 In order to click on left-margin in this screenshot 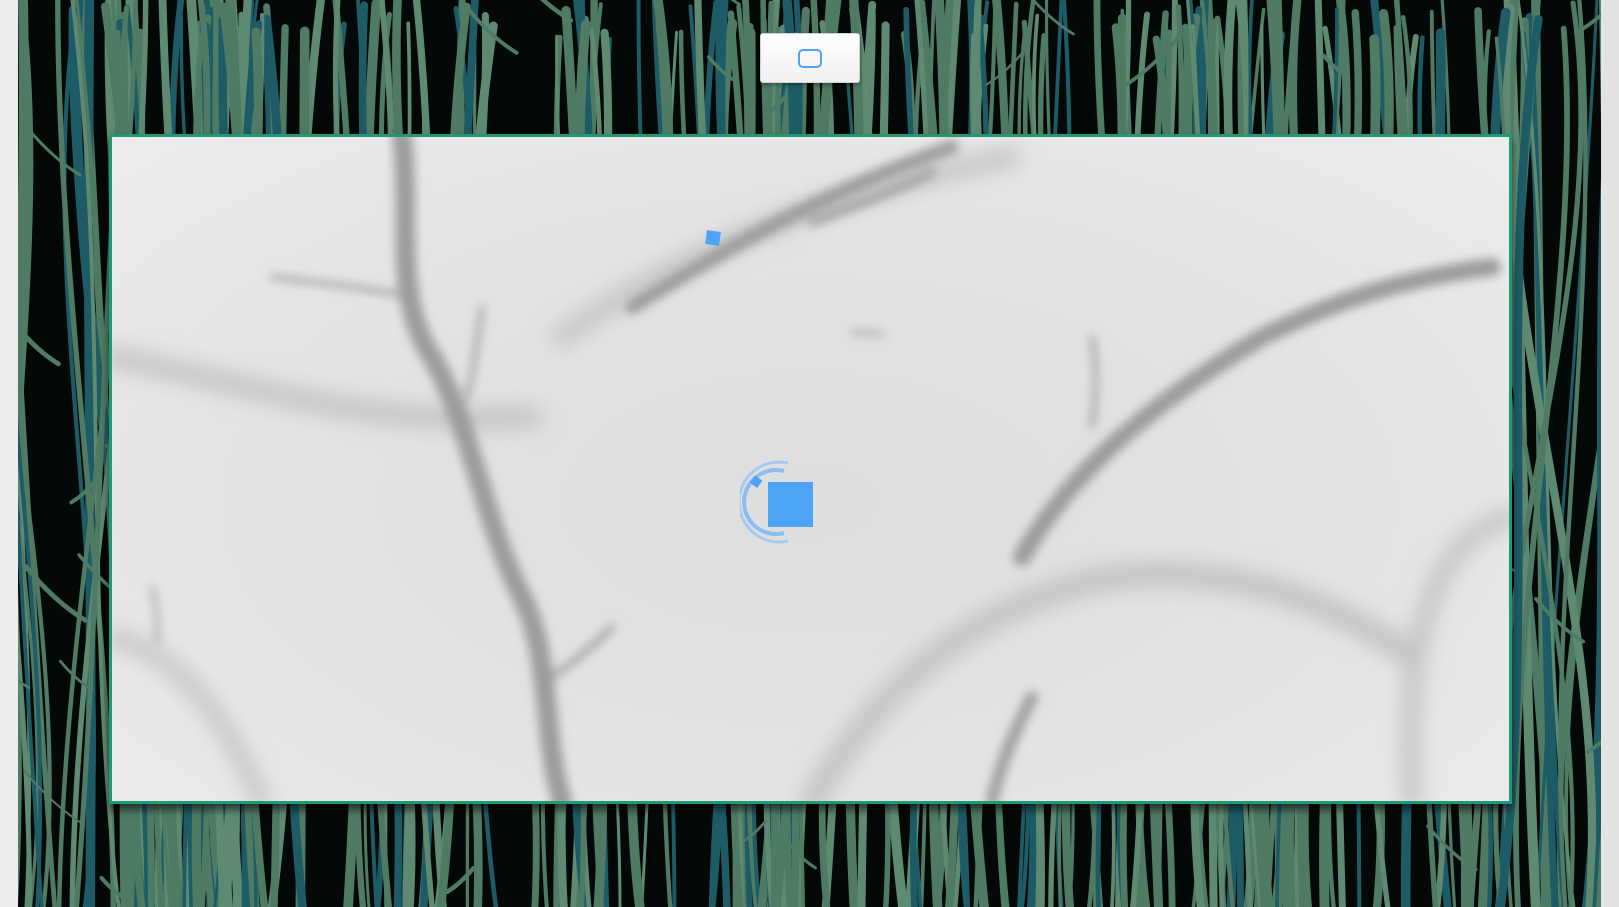, I will do `click(9, 453)`.